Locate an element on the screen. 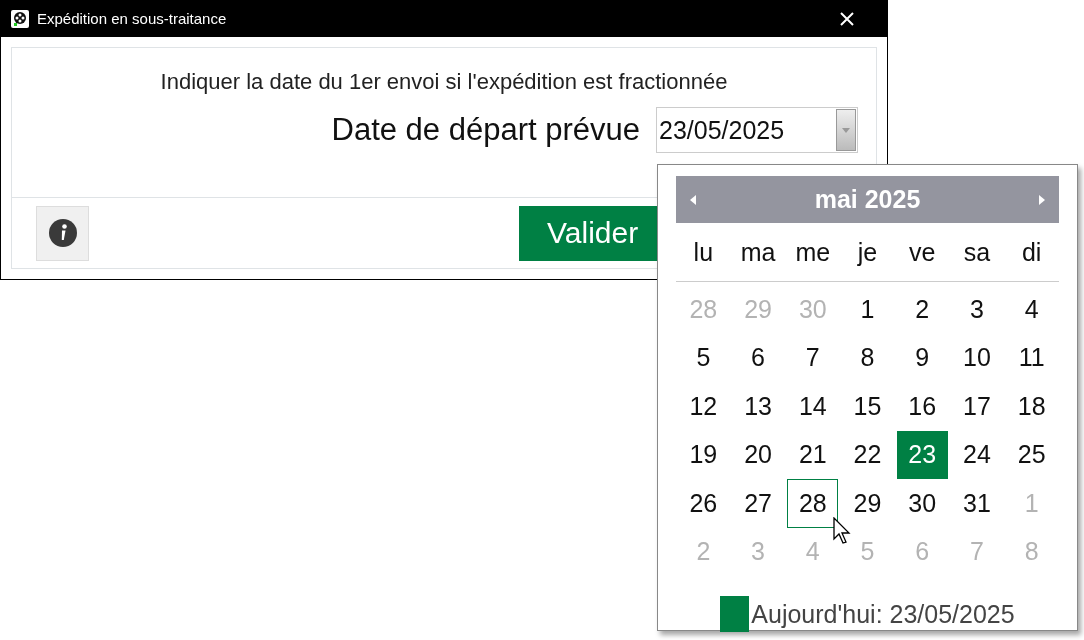 This screenshot has height=640, width=1084. calendar-day: 18 is located at coordinates (1031, 406).